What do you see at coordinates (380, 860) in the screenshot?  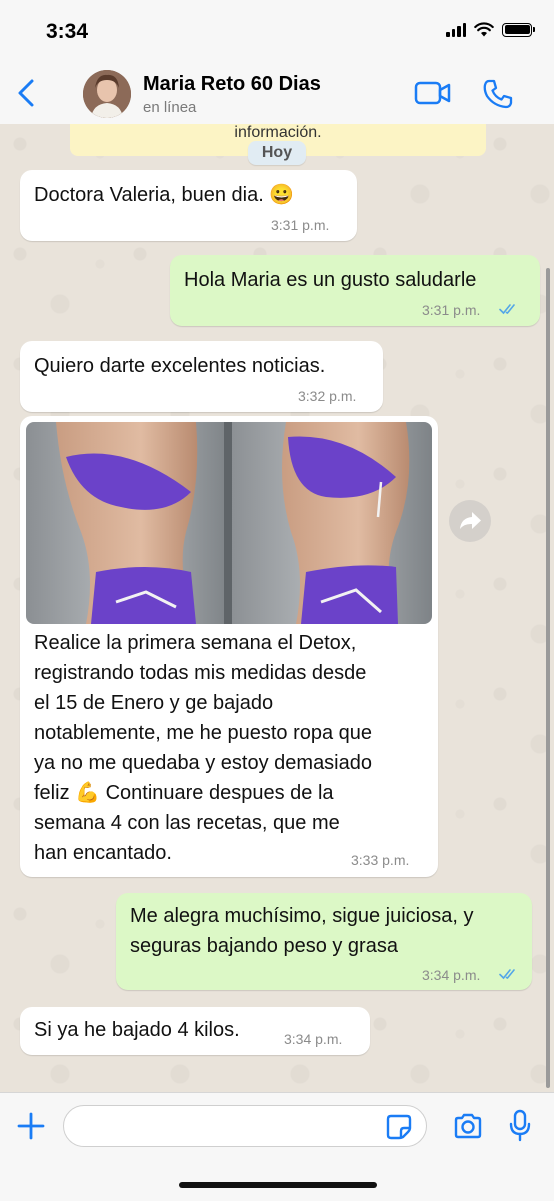 I see `message-time: 3:33 p.m.` at bounding box center [380, 860].